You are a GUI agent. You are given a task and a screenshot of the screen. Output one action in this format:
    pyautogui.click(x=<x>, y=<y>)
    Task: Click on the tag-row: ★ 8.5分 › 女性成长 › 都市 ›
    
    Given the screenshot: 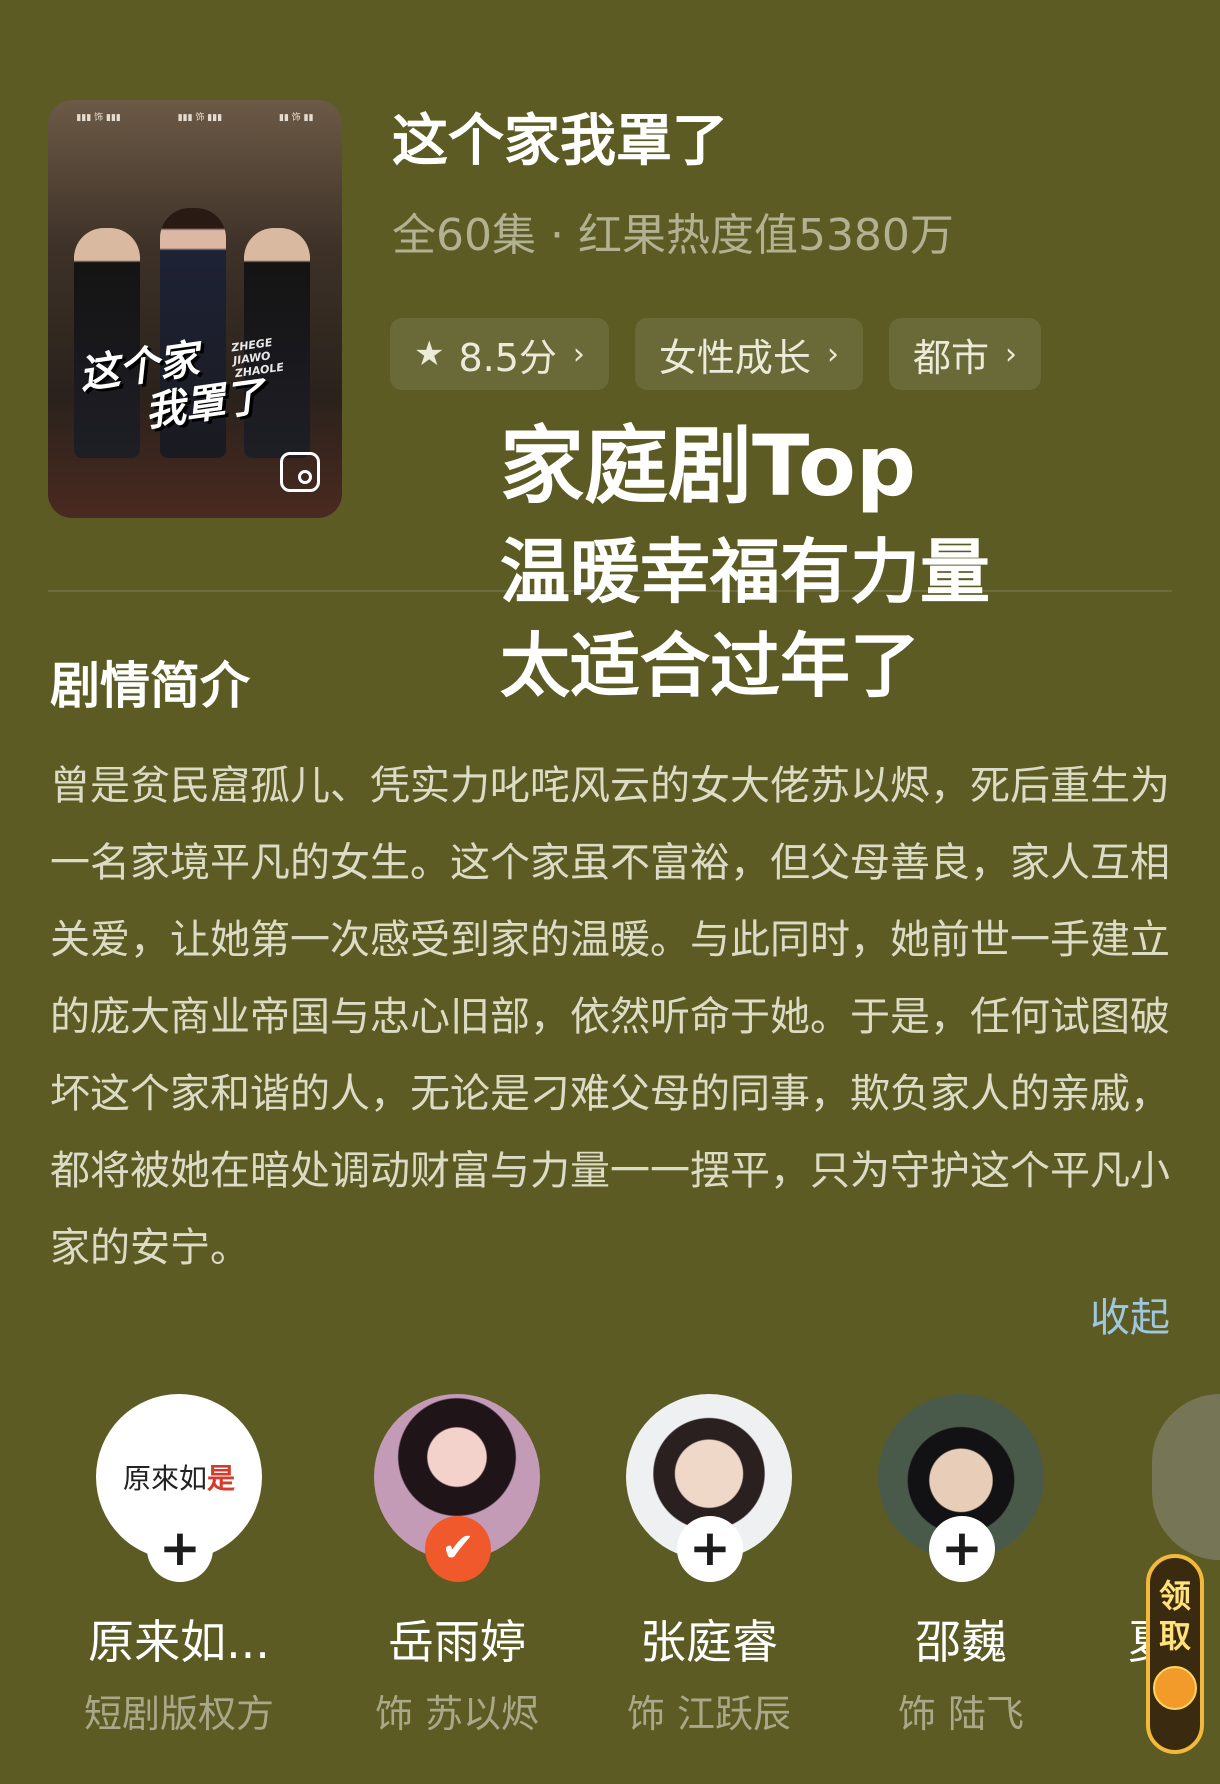 What is the action you would take?
    pyautogui.click(x=715, y=354)
    